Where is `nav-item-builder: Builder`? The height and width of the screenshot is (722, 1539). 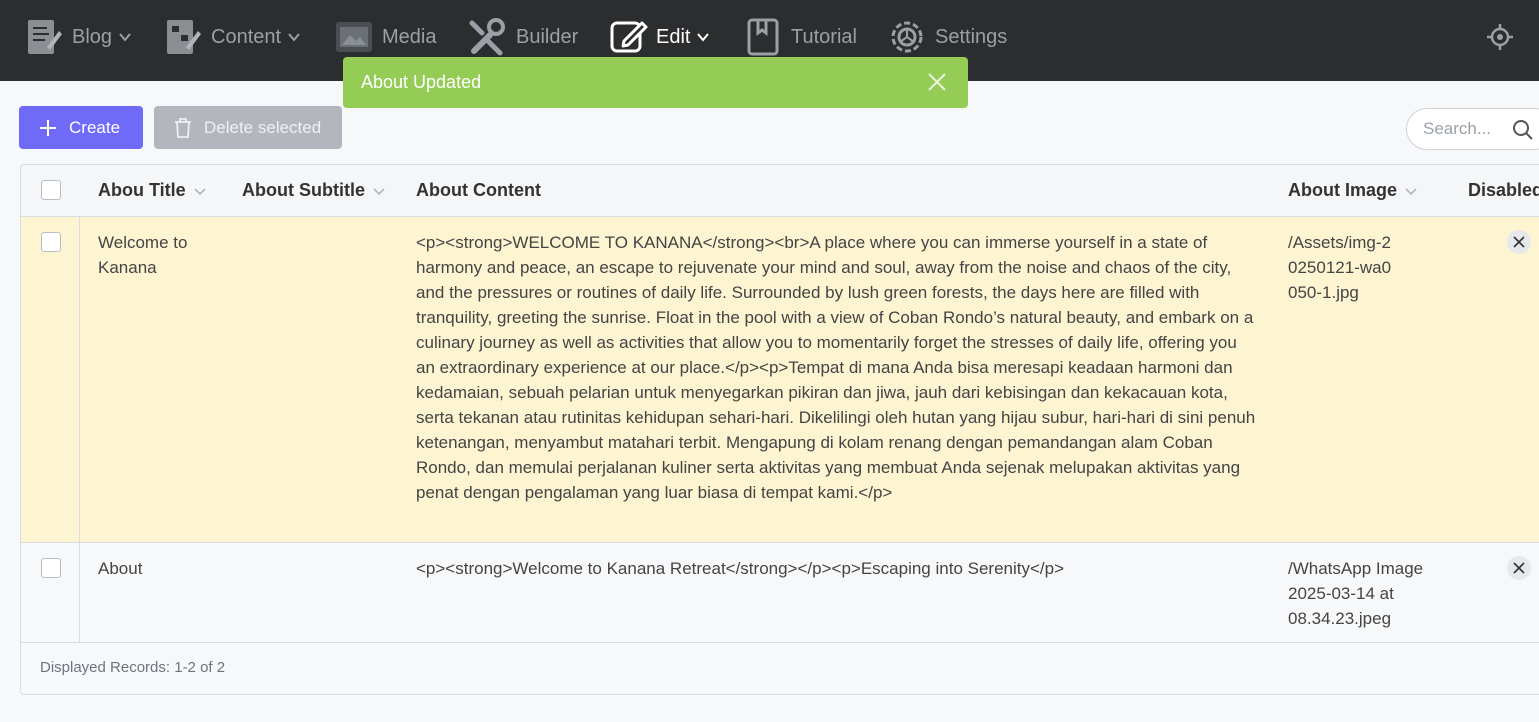 nav-item-builder: Builder is located at coordinates (523, 37).